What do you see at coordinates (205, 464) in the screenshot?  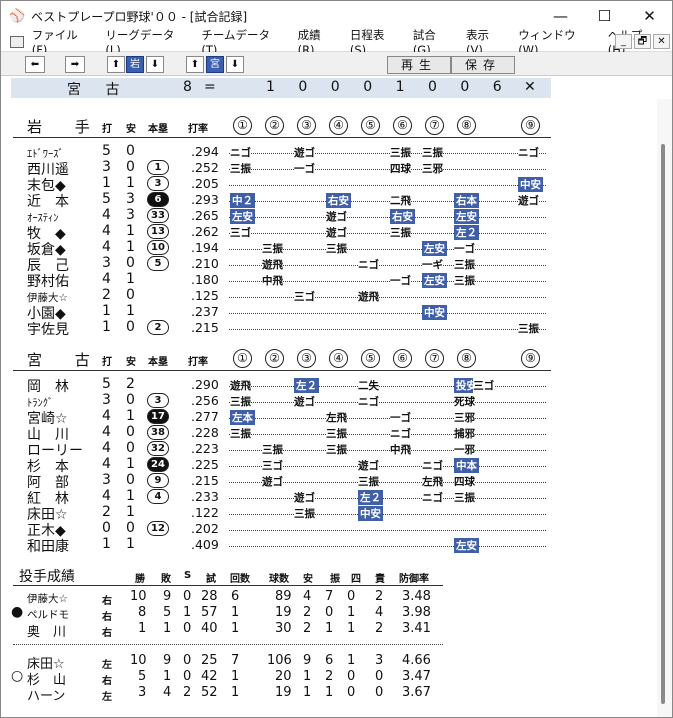 I see `batter-average: .225` at bounding box center [205, 464].